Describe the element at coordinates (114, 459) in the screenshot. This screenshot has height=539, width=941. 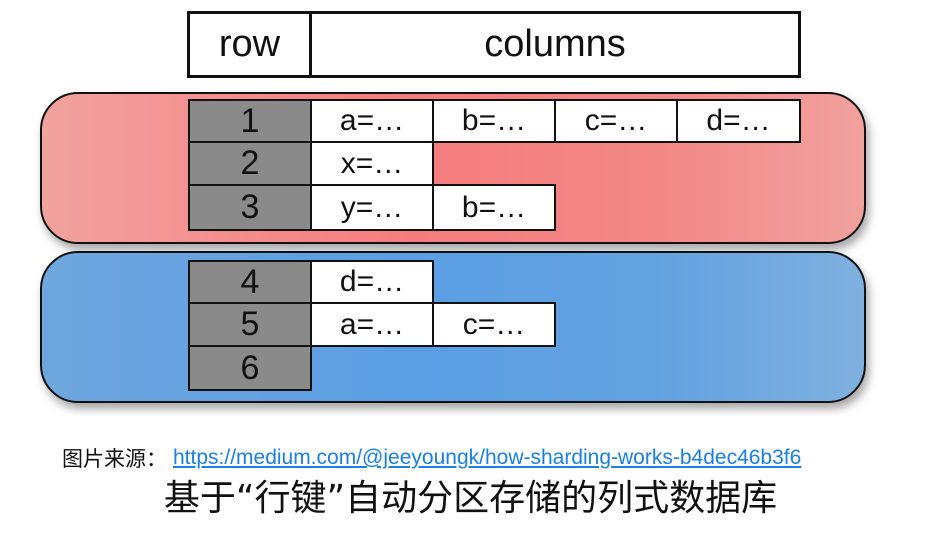
I see `source-label: 图片来源：` at that location.